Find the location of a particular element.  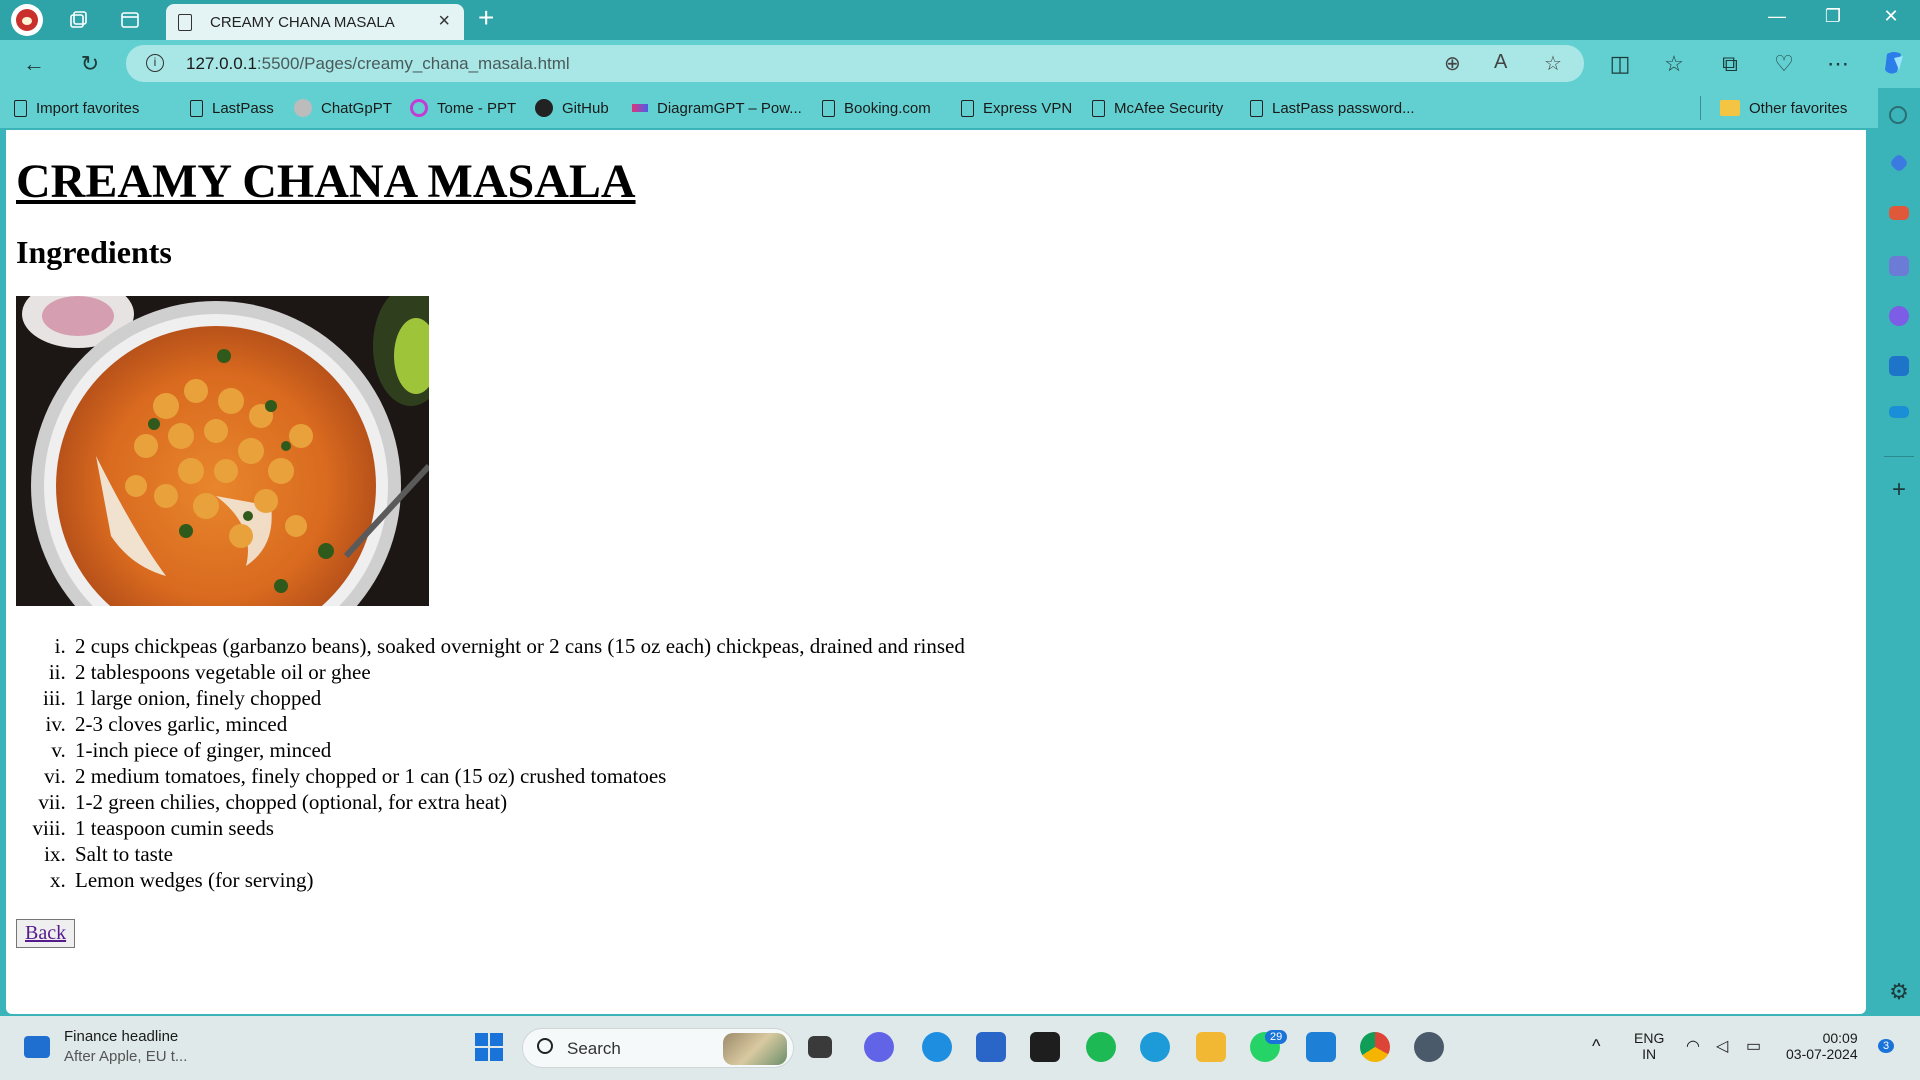

lang-bottom: IN is located at coordinates (1649, 1054).